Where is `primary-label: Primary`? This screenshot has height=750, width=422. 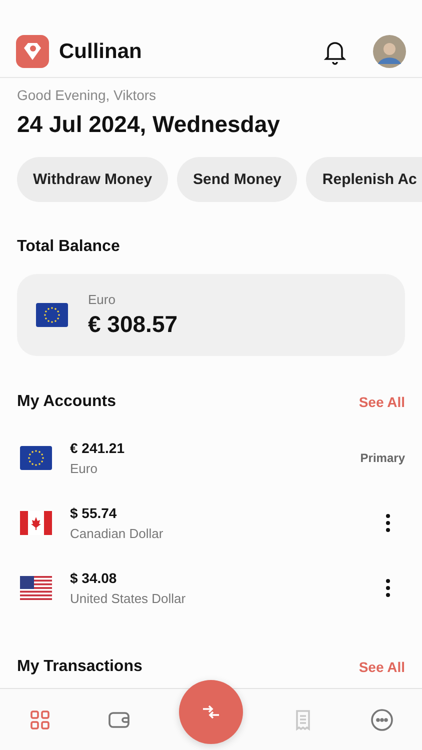 primary-label: Primary is located at coordinates (382, 457).